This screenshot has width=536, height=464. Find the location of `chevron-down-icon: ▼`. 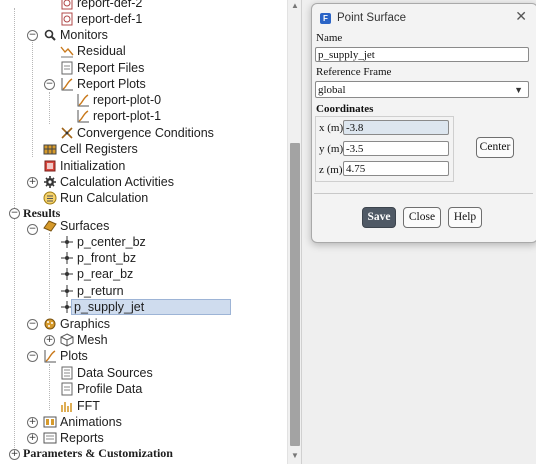

chevron-down-icon: ▼ is located at coordinates (518, 90).